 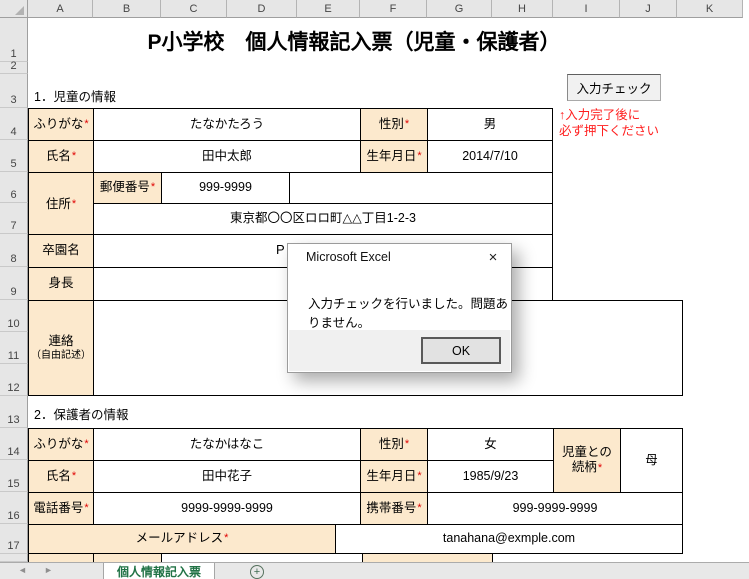 What do you see at coordinates (159, 571) in the screenshot?
I see `sheet-tab-active: 個人情報記入票` at bounding box center [159, 571].